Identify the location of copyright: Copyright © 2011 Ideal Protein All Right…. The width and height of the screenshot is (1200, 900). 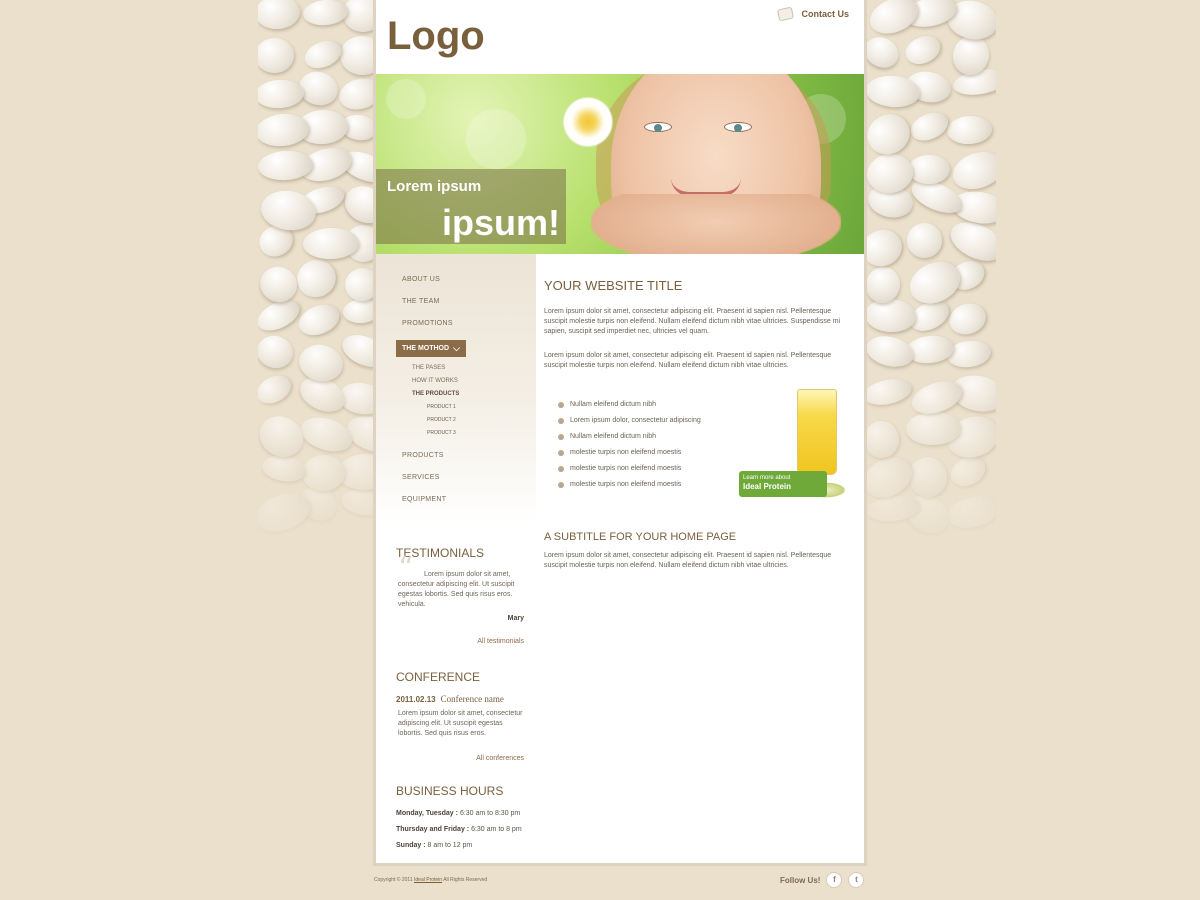
(430, 880).